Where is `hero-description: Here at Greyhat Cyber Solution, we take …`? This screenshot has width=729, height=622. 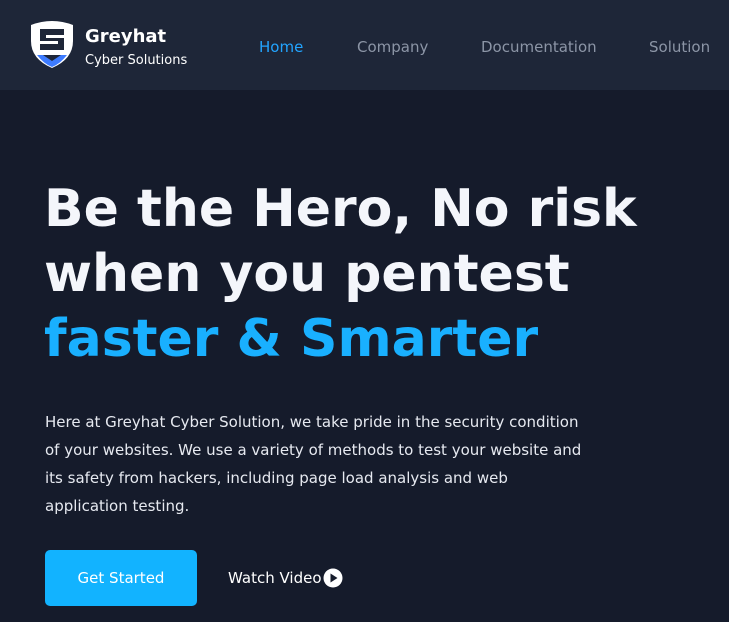 hero-description: Here at Greyhat Cyber Solution, we take … is located at coordinates (313, 464).